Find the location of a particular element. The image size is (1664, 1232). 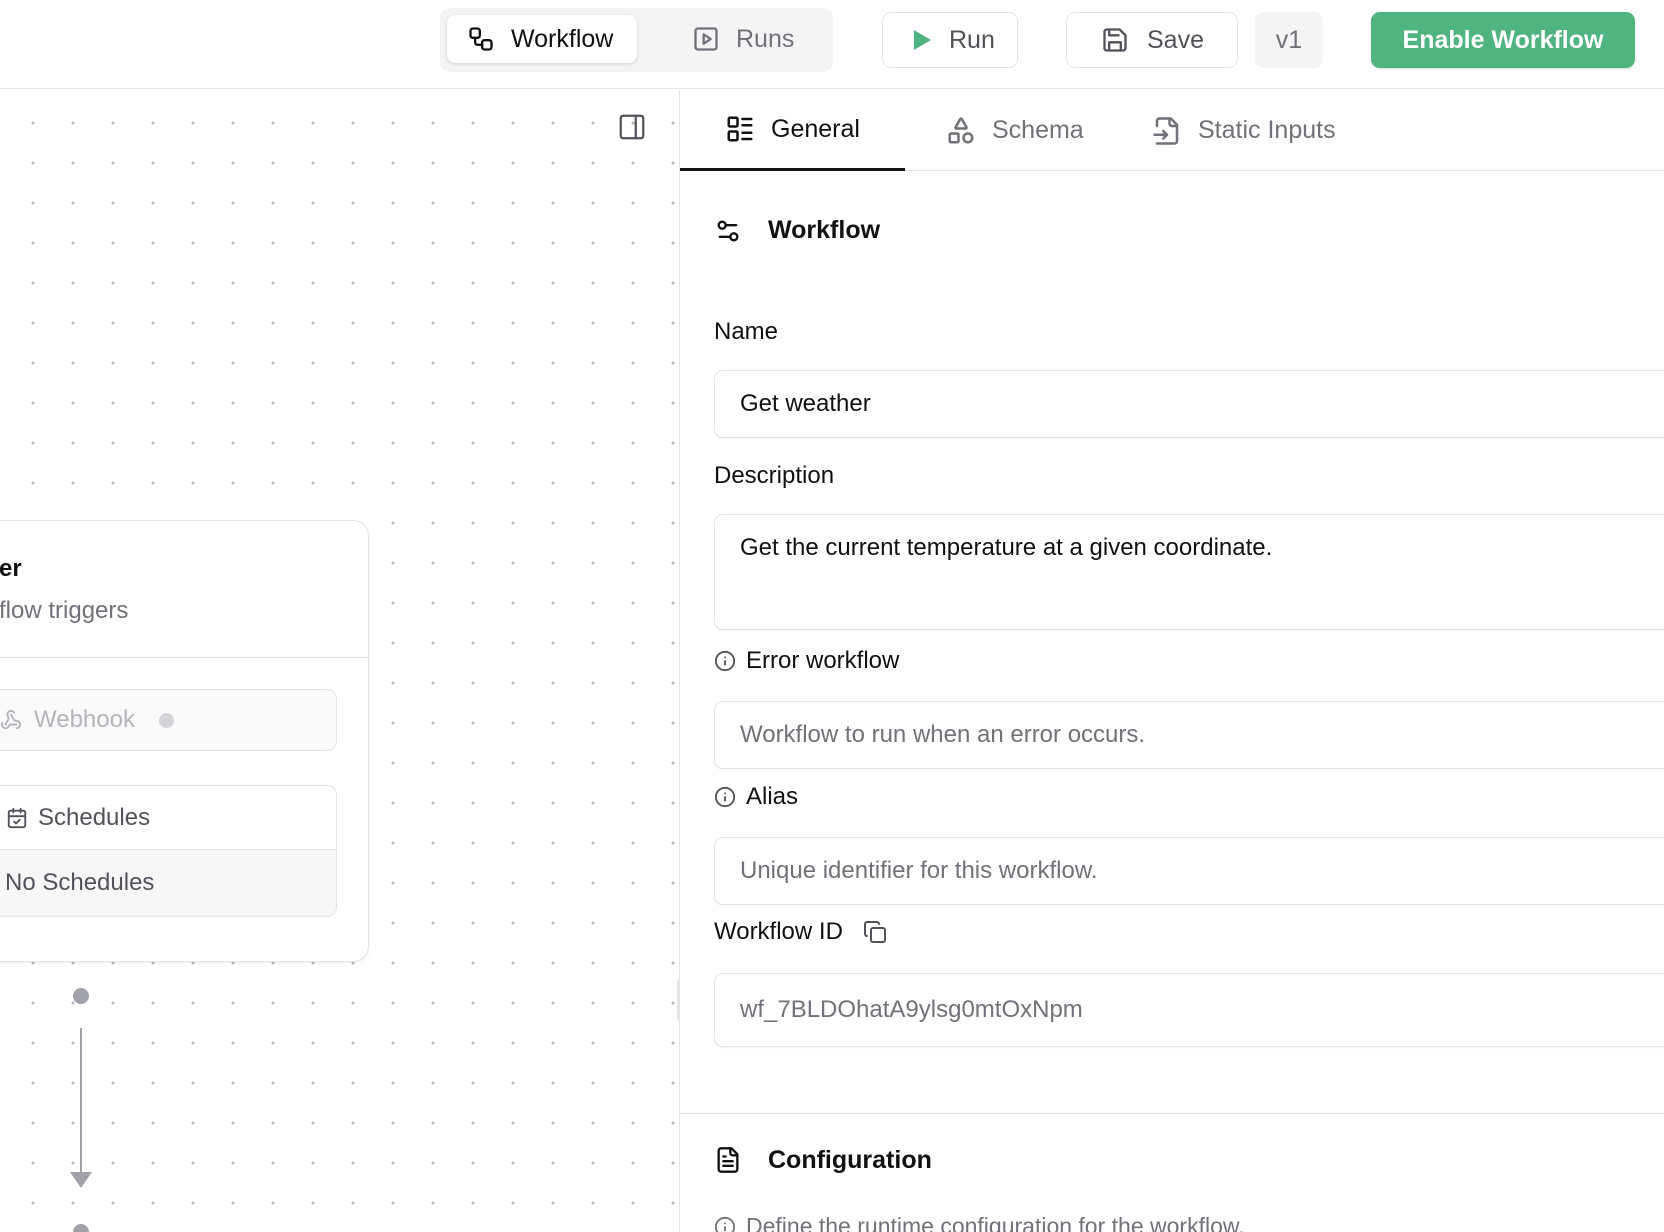

shapes-icon is located at coordinates (961, 129).